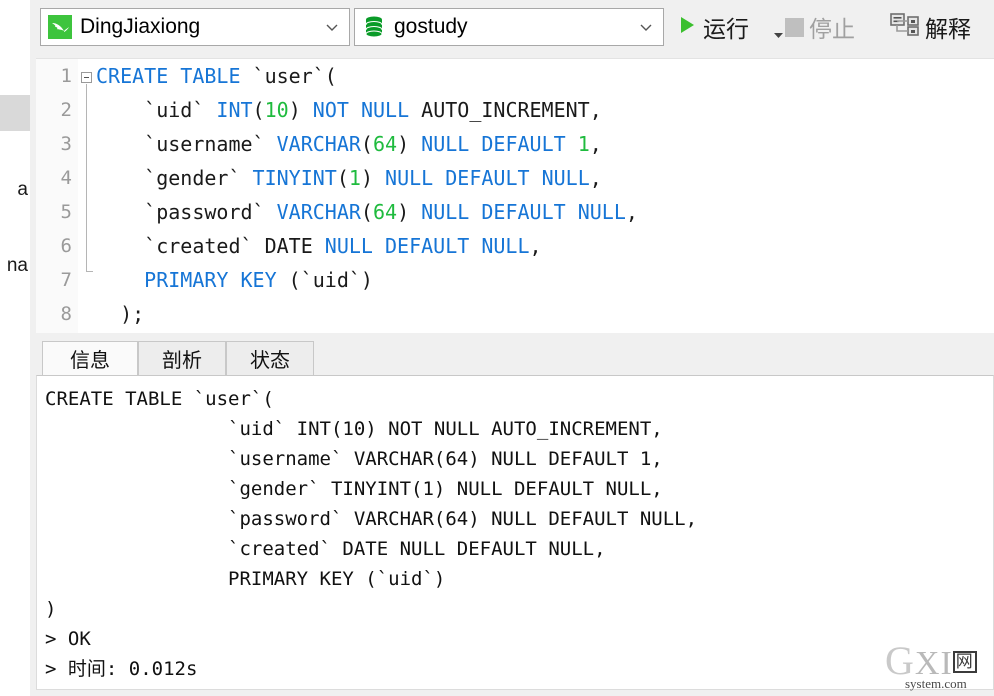  I want to click on sidebar-item: a, so click(15, 190).